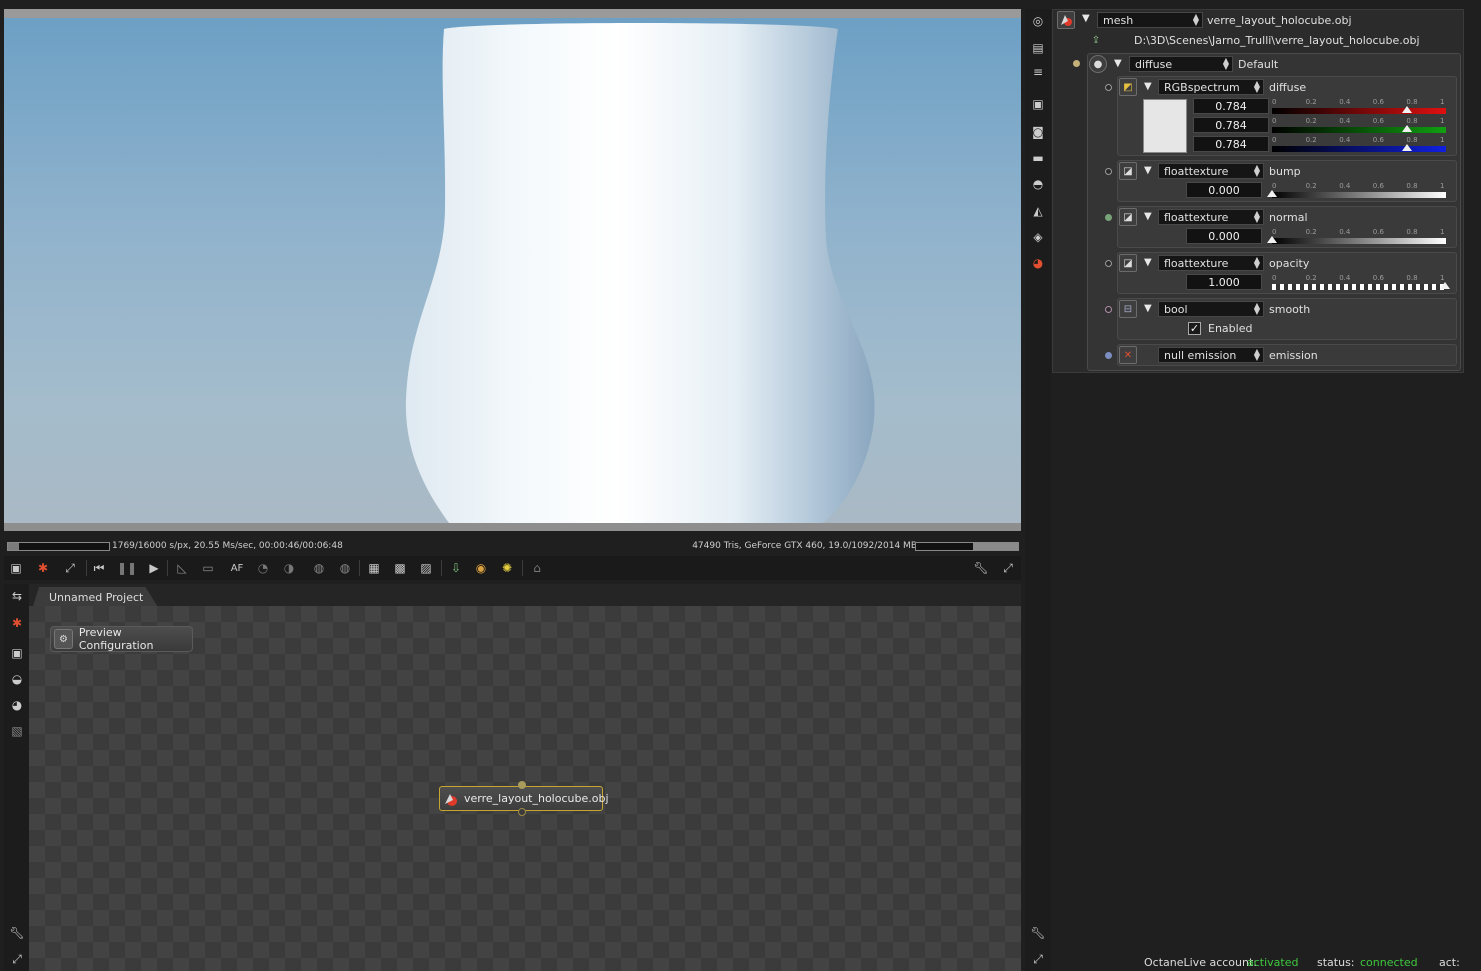 The image size is (1481, 971). Describe the element at coordinates (1108, 263) in the screenshot. I see `opacity-pin` at that location.